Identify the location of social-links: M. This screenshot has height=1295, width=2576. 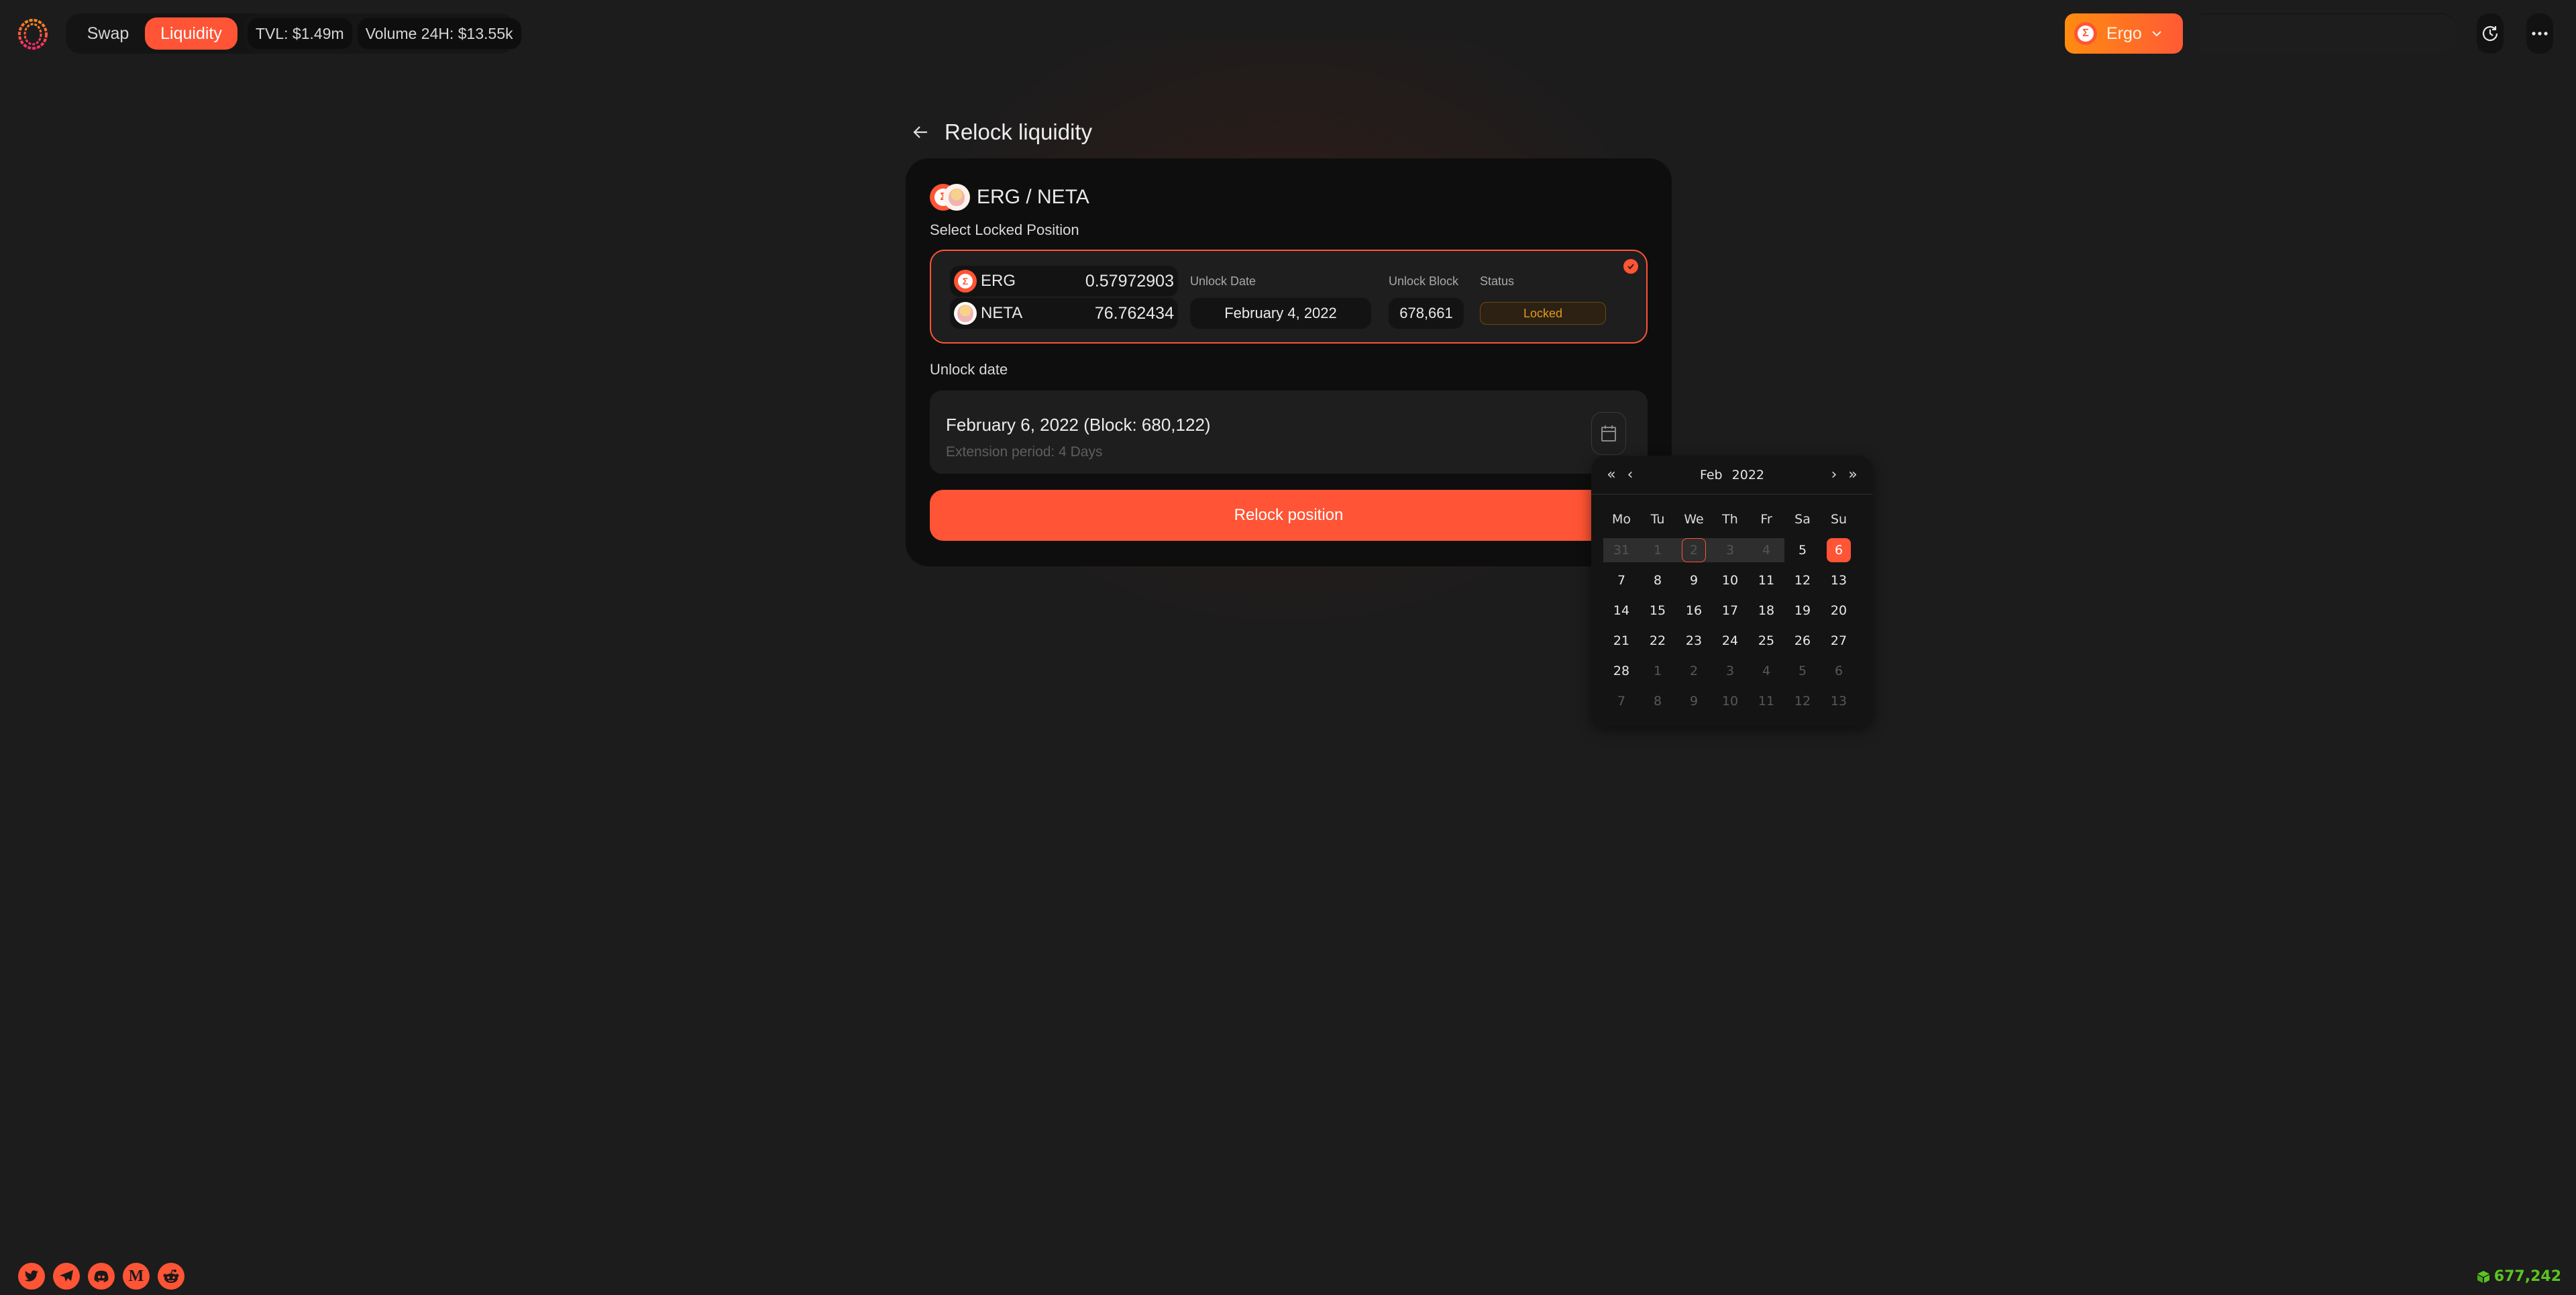
(101, 1276).